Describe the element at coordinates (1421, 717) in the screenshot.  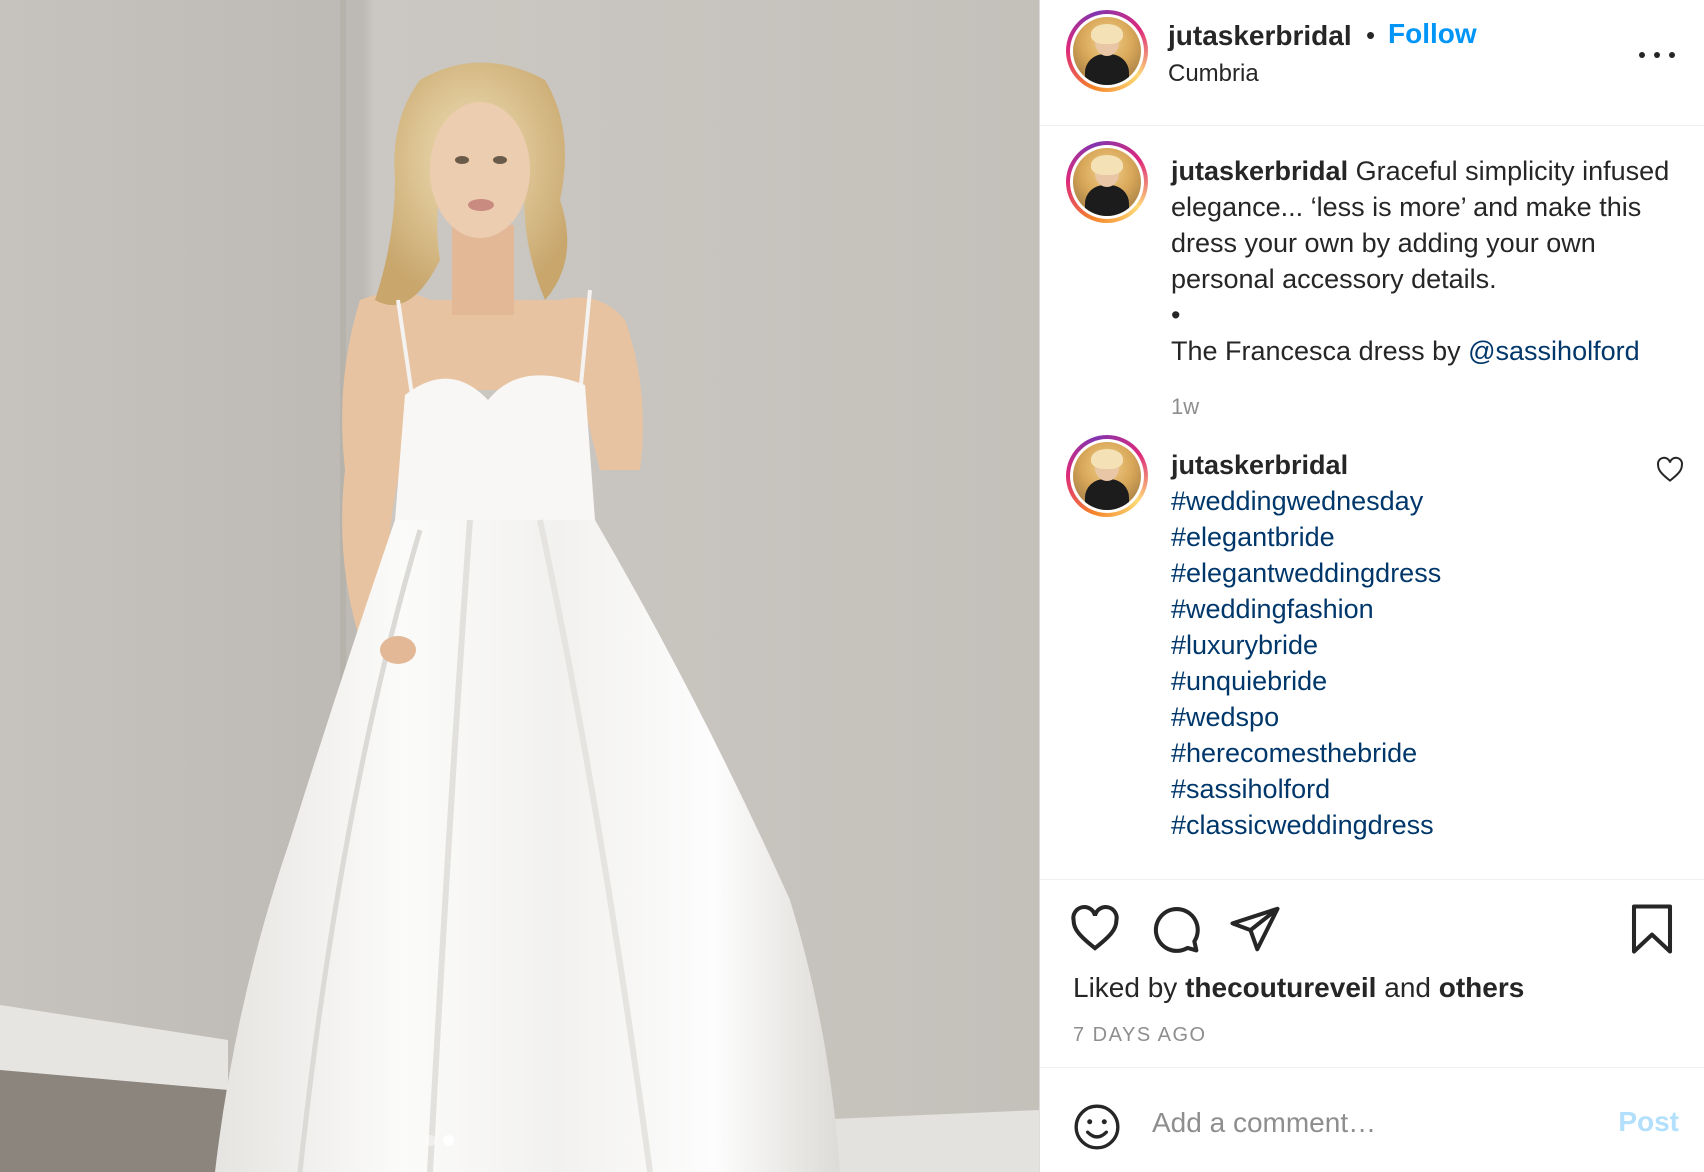
I see `hashtag-link: #wedspo` at that location.